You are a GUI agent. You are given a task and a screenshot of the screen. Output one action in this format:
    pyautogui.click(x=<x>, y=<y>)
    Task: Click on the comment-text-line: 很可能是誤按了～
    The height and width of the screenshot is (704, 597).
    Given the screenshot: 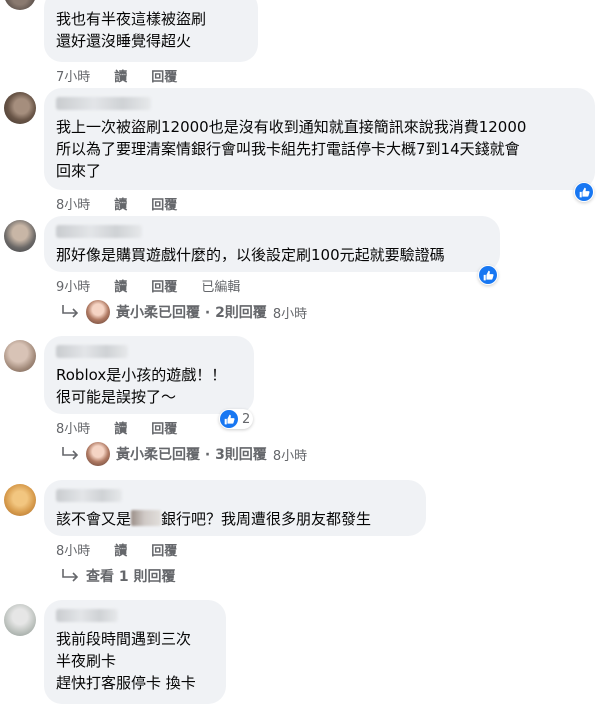 What is the action you would take?
    pyautogui.click(x=116, y=397)
    